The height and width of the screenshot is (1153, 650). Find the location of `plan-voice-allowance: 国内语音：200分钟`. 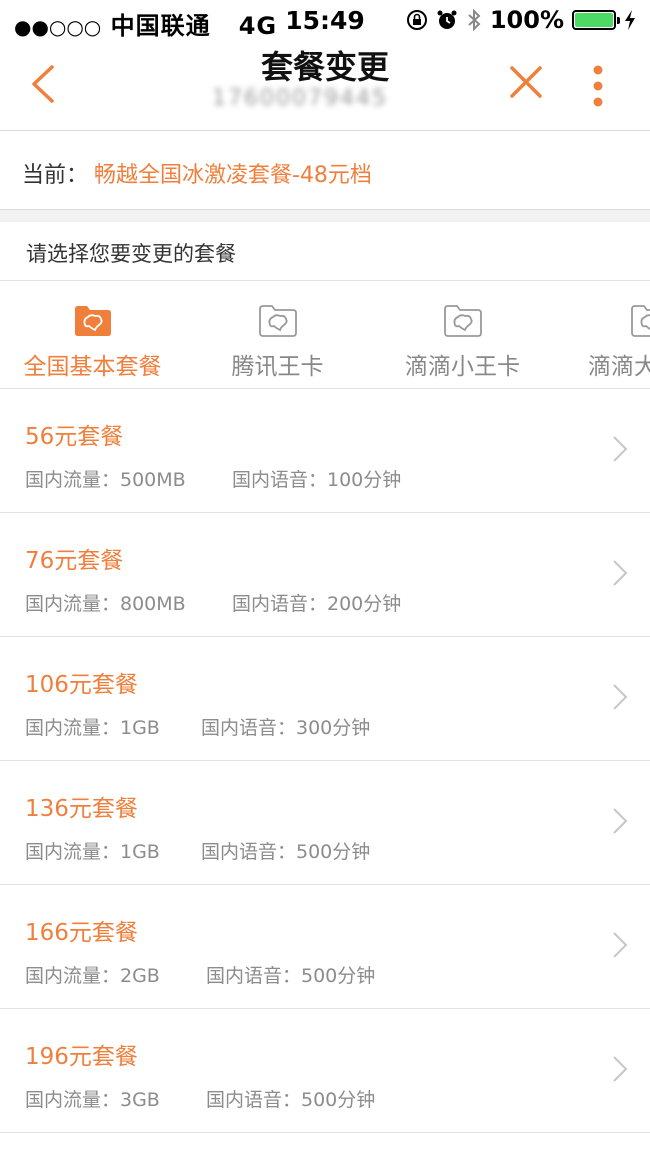

plan-voice-allowance: 国内语音：200分钟 is located at coordinates (317, 604).